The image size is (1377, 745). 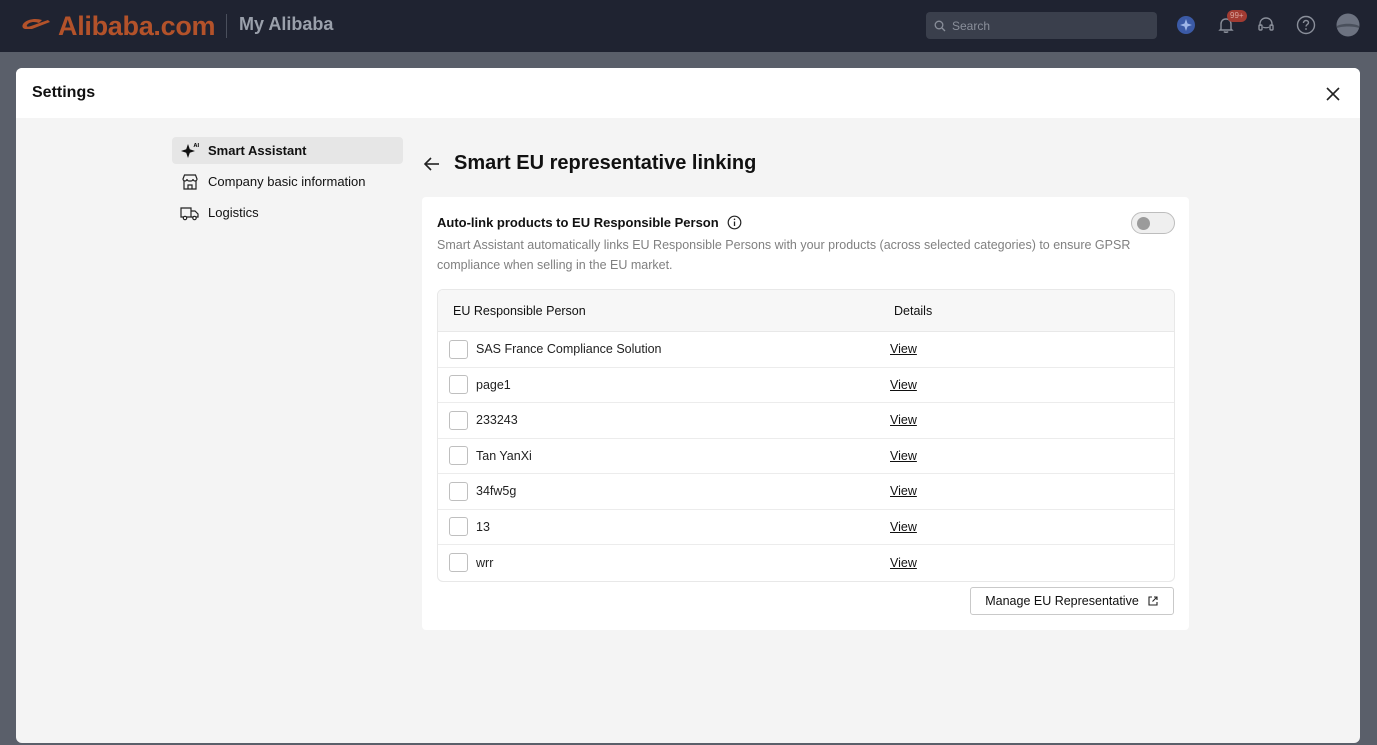 I want to click on sparkle-icon: AI, so click(x=190, y=151).